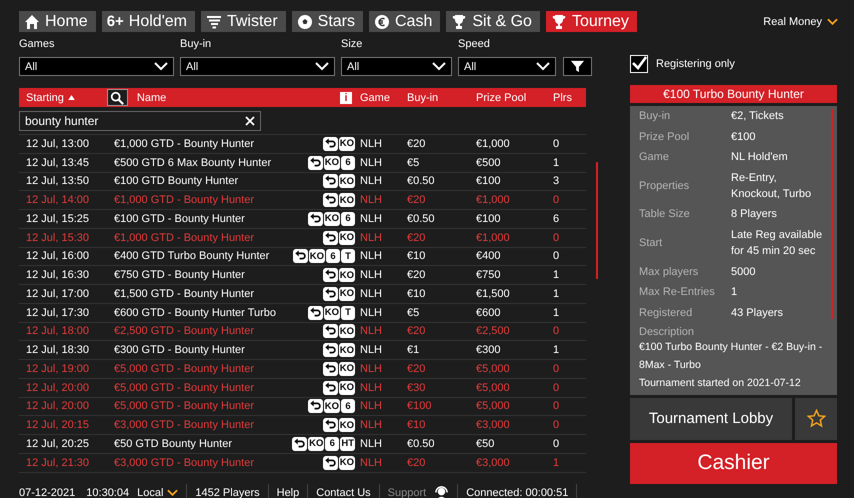 The image size is (854, 498). Describe the element at coordinates (302, 163) in the screenshot. I see `tournament-row: 12 Jul, 13:45 €500 GTD 6 Max Bounty Hunter KO 6 NLH €5 €500 1` at that location.